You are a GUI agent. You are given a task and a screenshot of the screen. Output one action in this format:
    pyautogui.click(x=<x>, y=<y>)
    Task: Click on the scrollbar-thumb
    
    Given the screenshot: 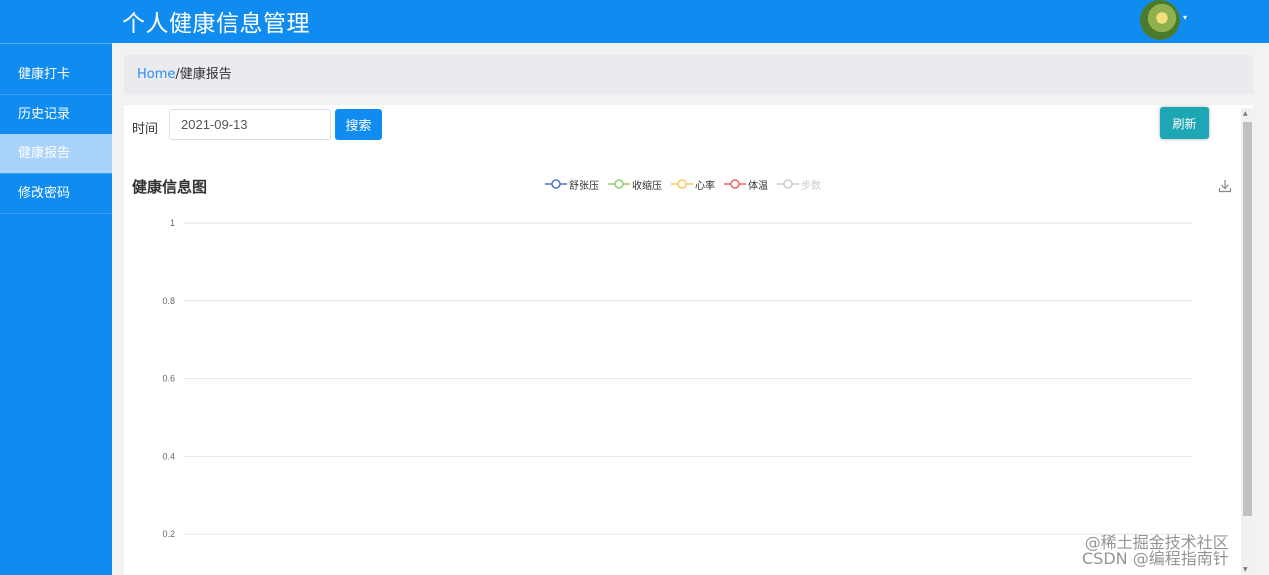 What is the action you would take?
    pyautogui.click(x=1247, y=319)
    